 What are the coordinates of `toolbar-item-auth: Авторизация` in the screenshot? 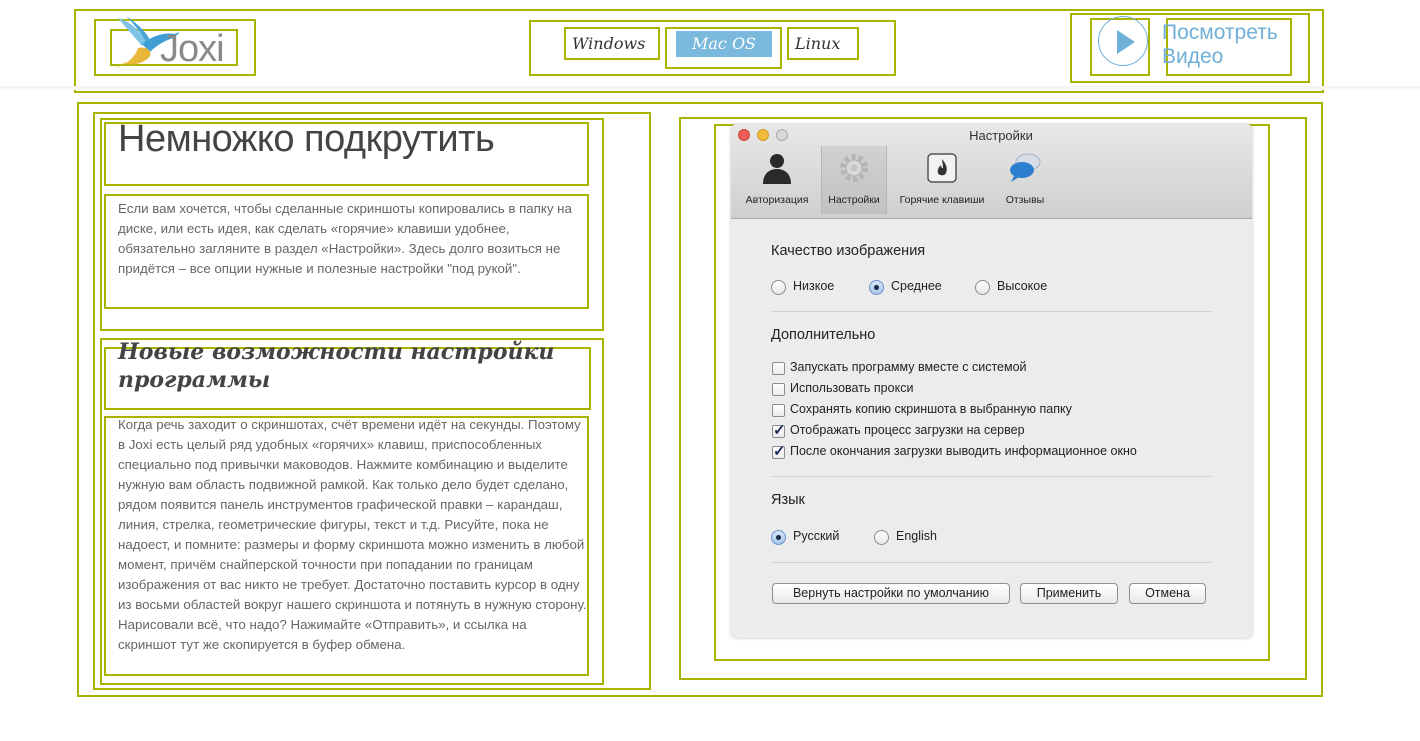 It's located at (777, 180).